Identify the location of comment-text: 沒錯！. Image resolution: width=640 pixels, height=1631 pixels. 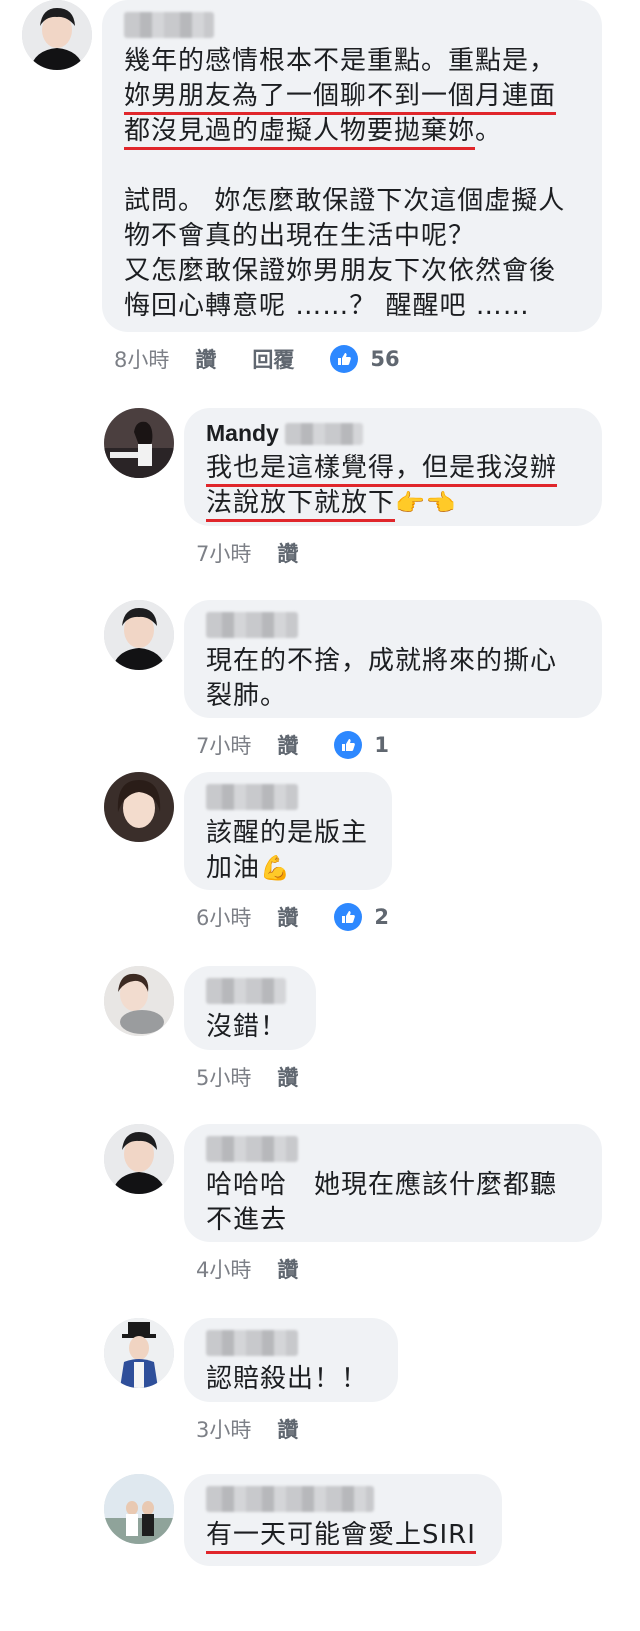
(247, 1027).